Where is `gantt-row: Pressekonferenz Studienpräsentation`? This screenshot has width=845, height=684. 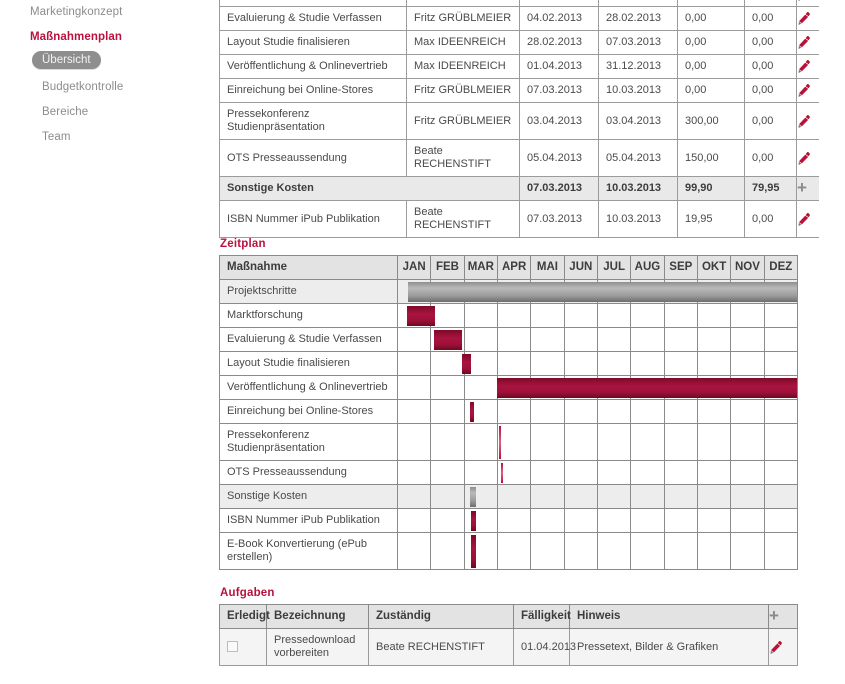
gantt-row: Pressekonferenz Studienpräsentation is located at coordinates (508, 442).